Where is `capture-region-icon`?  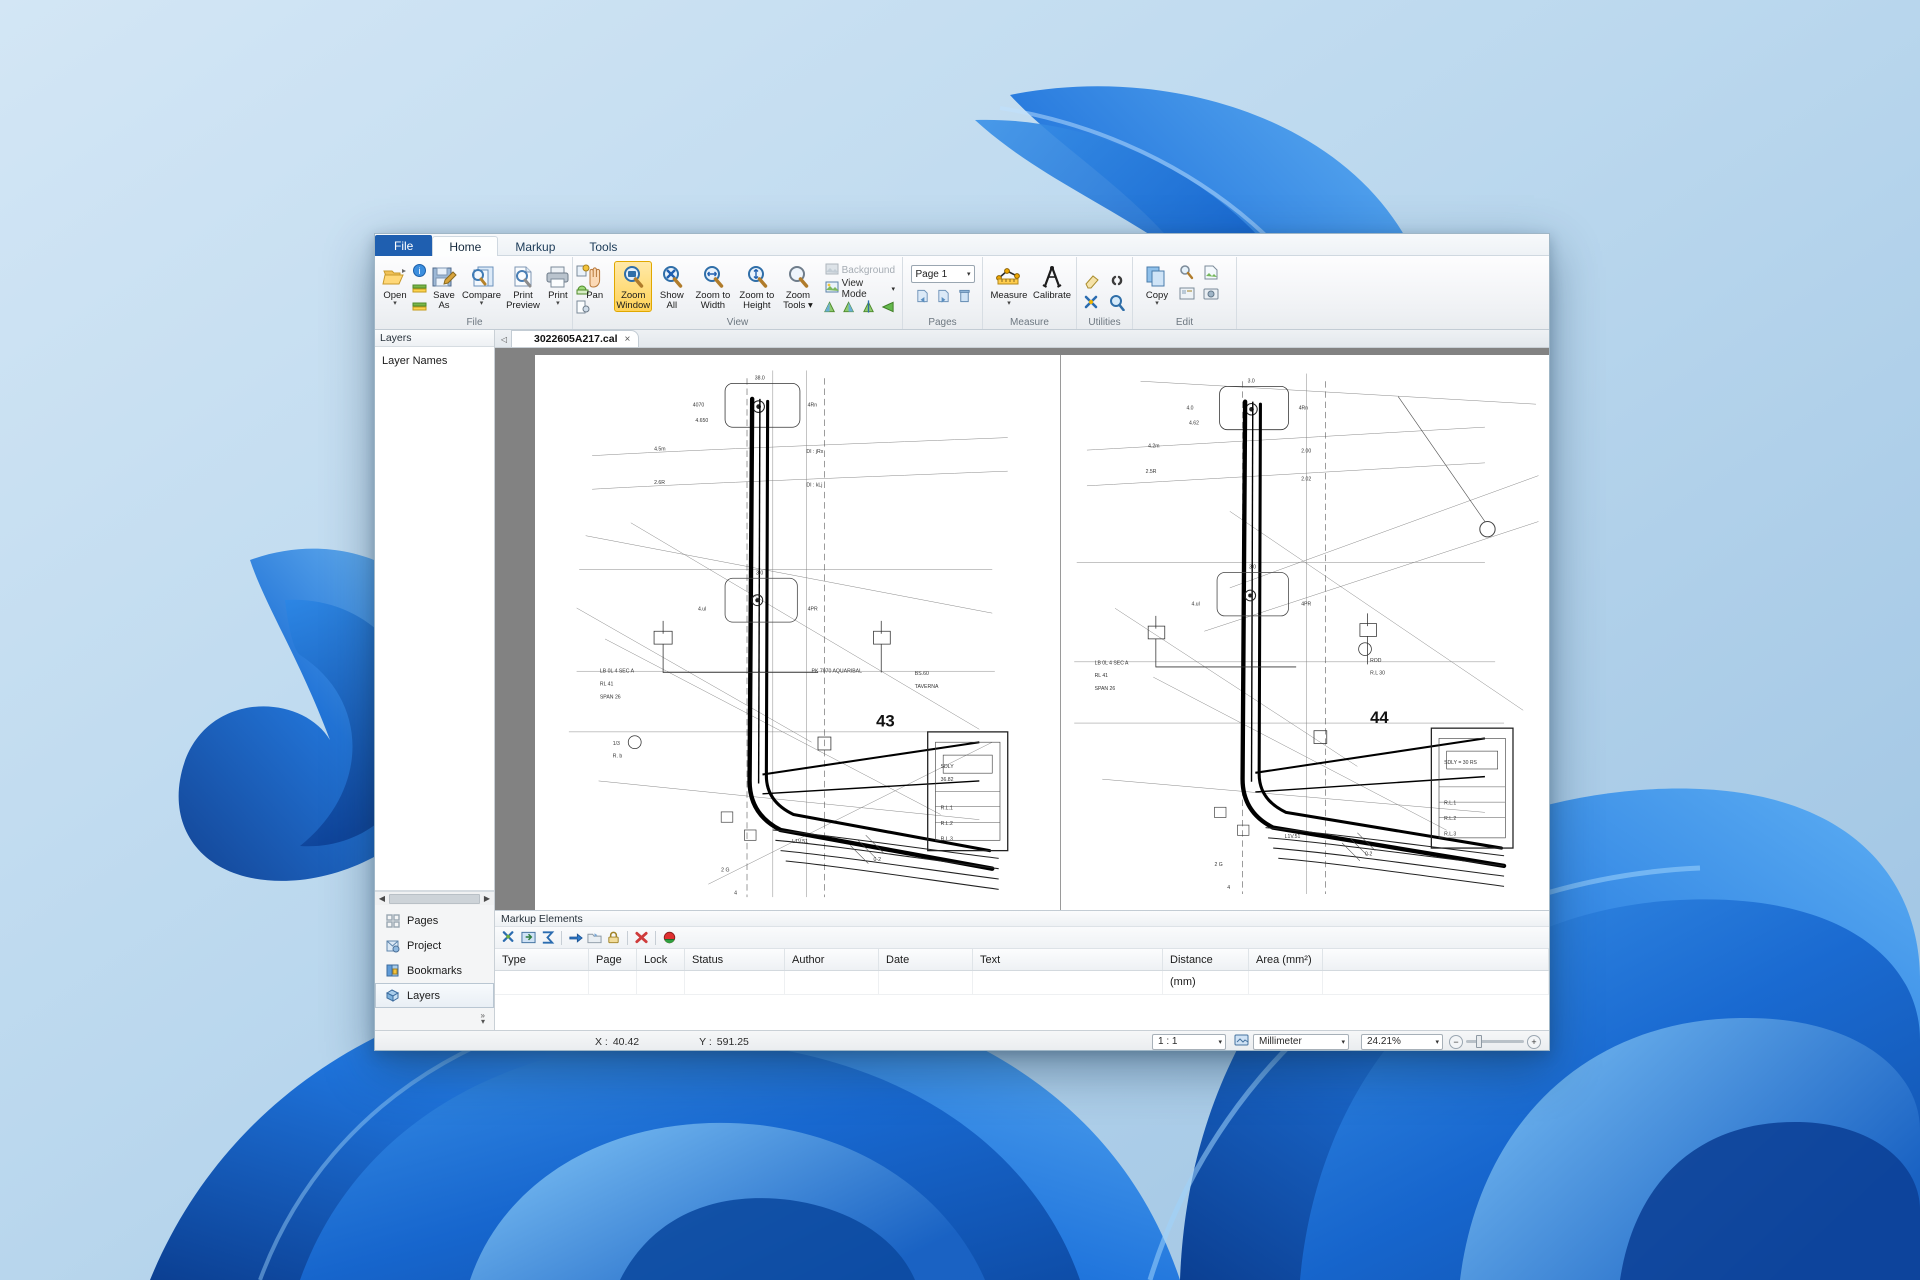 capture-region-icon is located at coordinates (1210, 293).